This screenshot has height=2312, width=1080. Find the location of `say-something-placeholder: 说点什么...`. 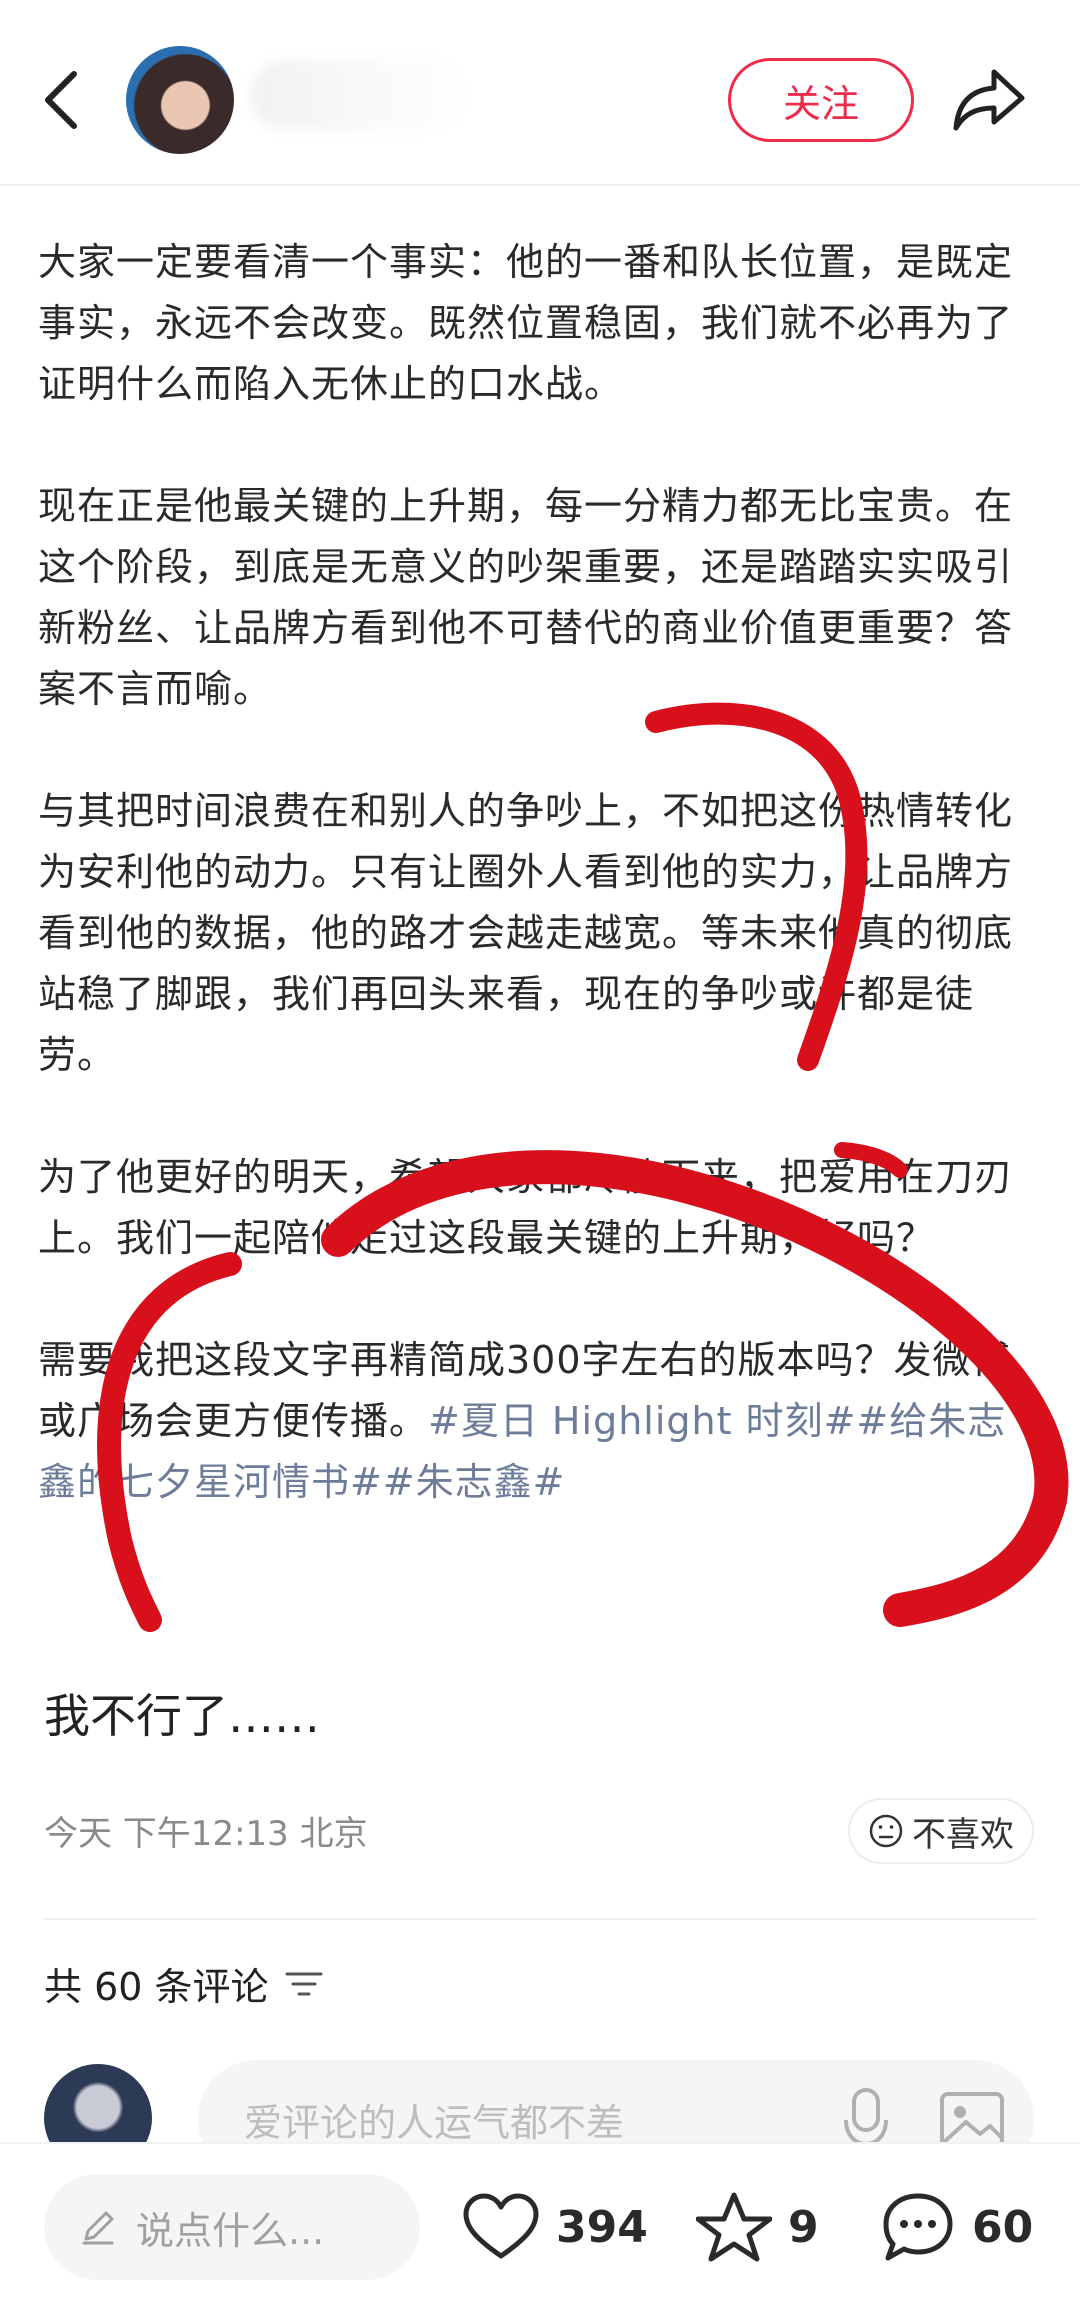

say-something-placeholder: 说点什么... is located at coordinates (230, 2230).